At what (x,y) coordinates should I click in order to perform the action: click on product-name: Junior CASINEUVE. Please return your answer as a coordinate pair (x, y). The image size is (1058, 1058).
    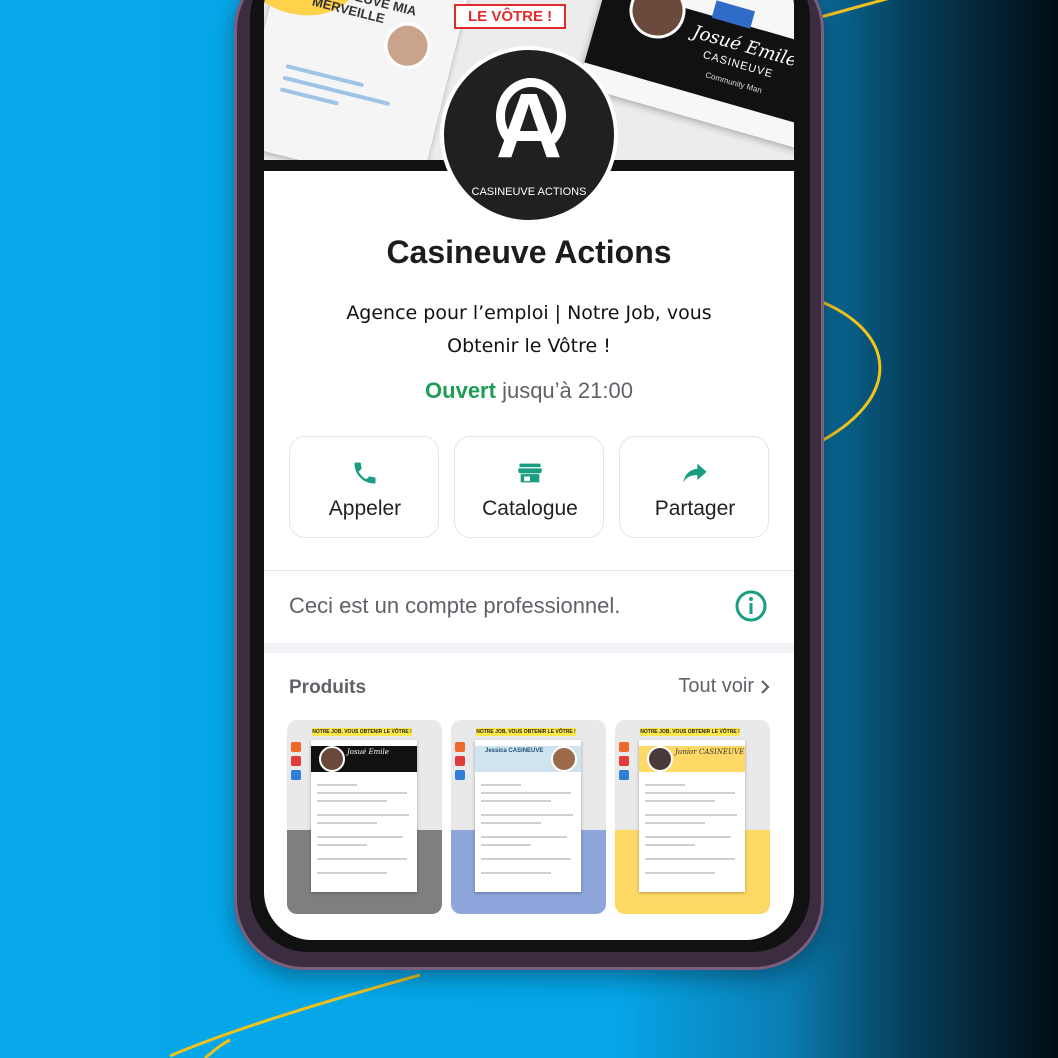
    Looking at the image, I should click on (710, 752).